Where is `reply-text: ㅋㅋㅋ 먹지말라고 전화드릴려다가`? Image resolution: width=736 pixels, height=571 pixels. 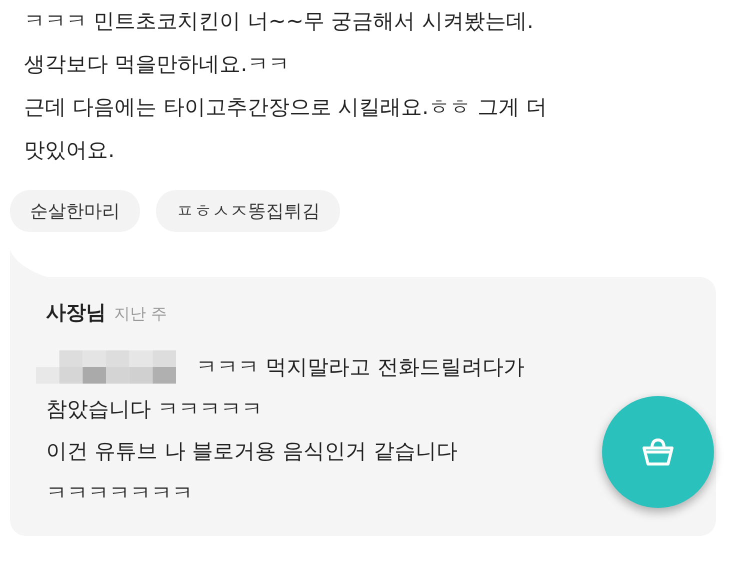
reply-text: ㅋㅋㅋ 먹지말라고 전화드릴려다가 is located at coordinates (360, 367).